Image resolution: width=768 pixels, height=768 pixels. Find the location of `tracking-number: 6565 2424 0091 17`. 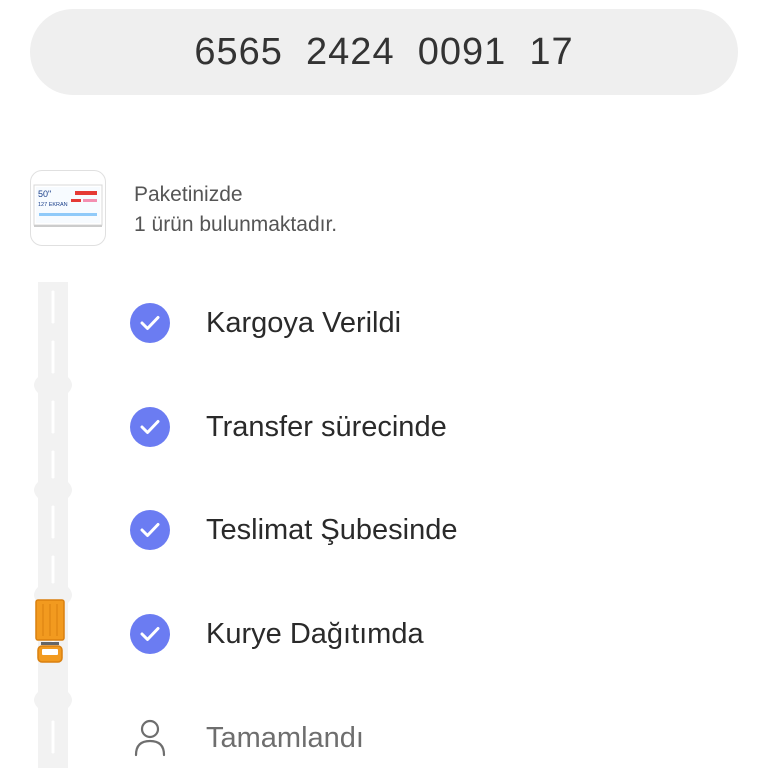

tracking-number: 6565 2424 0091 17 is located at coordinates (384, 51).